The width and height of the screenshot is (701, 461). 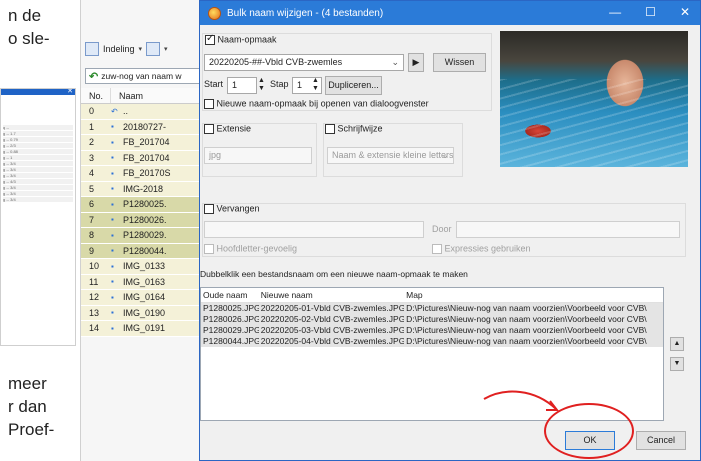 What do you see at coordinates (92, 188) in the screenshot?
I see `file-row-number: 5` at bounding box center [92, 188].